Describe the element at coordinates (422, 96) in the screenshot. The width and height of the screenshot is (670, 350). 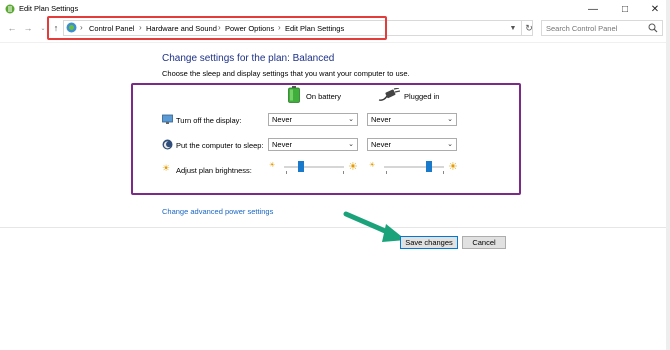
I see `plugged-in-header: Plugged in` at that location.